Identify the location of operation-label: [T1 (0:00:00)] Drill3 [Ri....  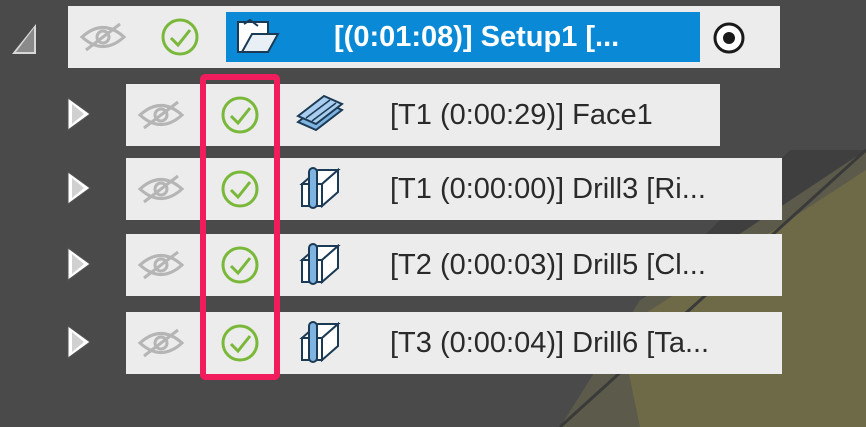
(548, 189).